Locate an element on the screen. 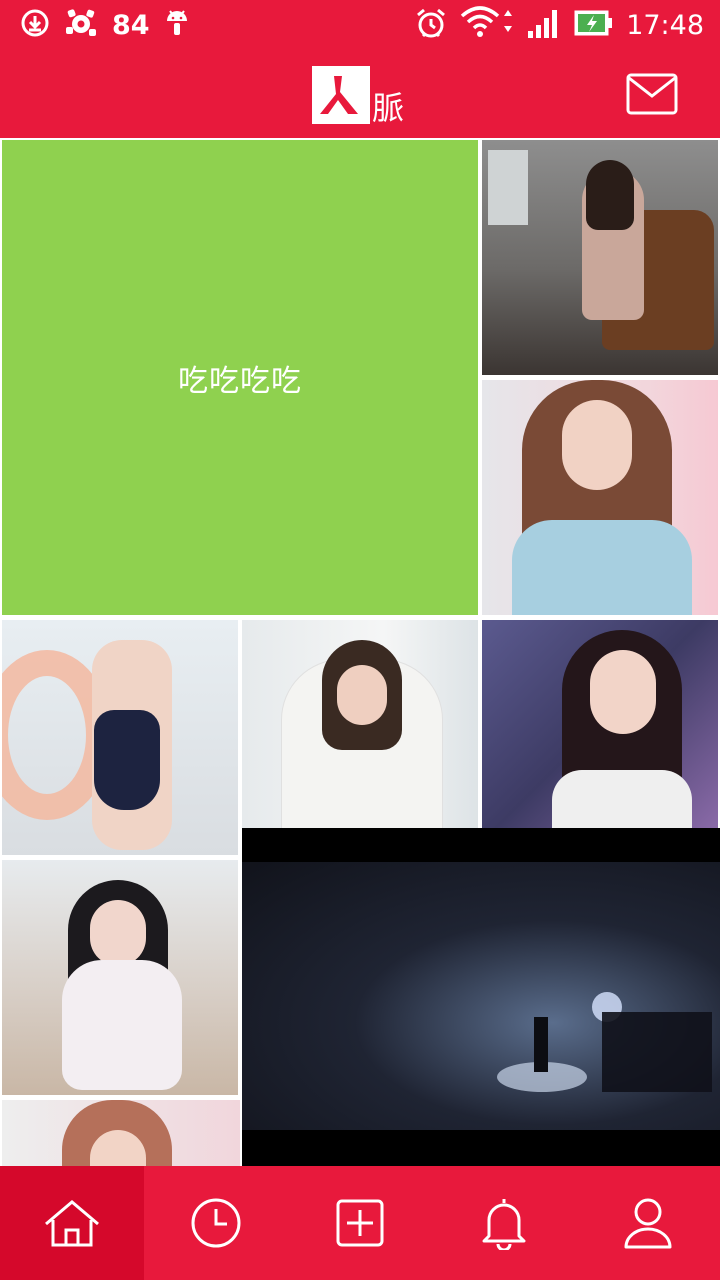 This screenshot has height=1280, width=720. app-header: 脈 is located at coordinates (360, 94).